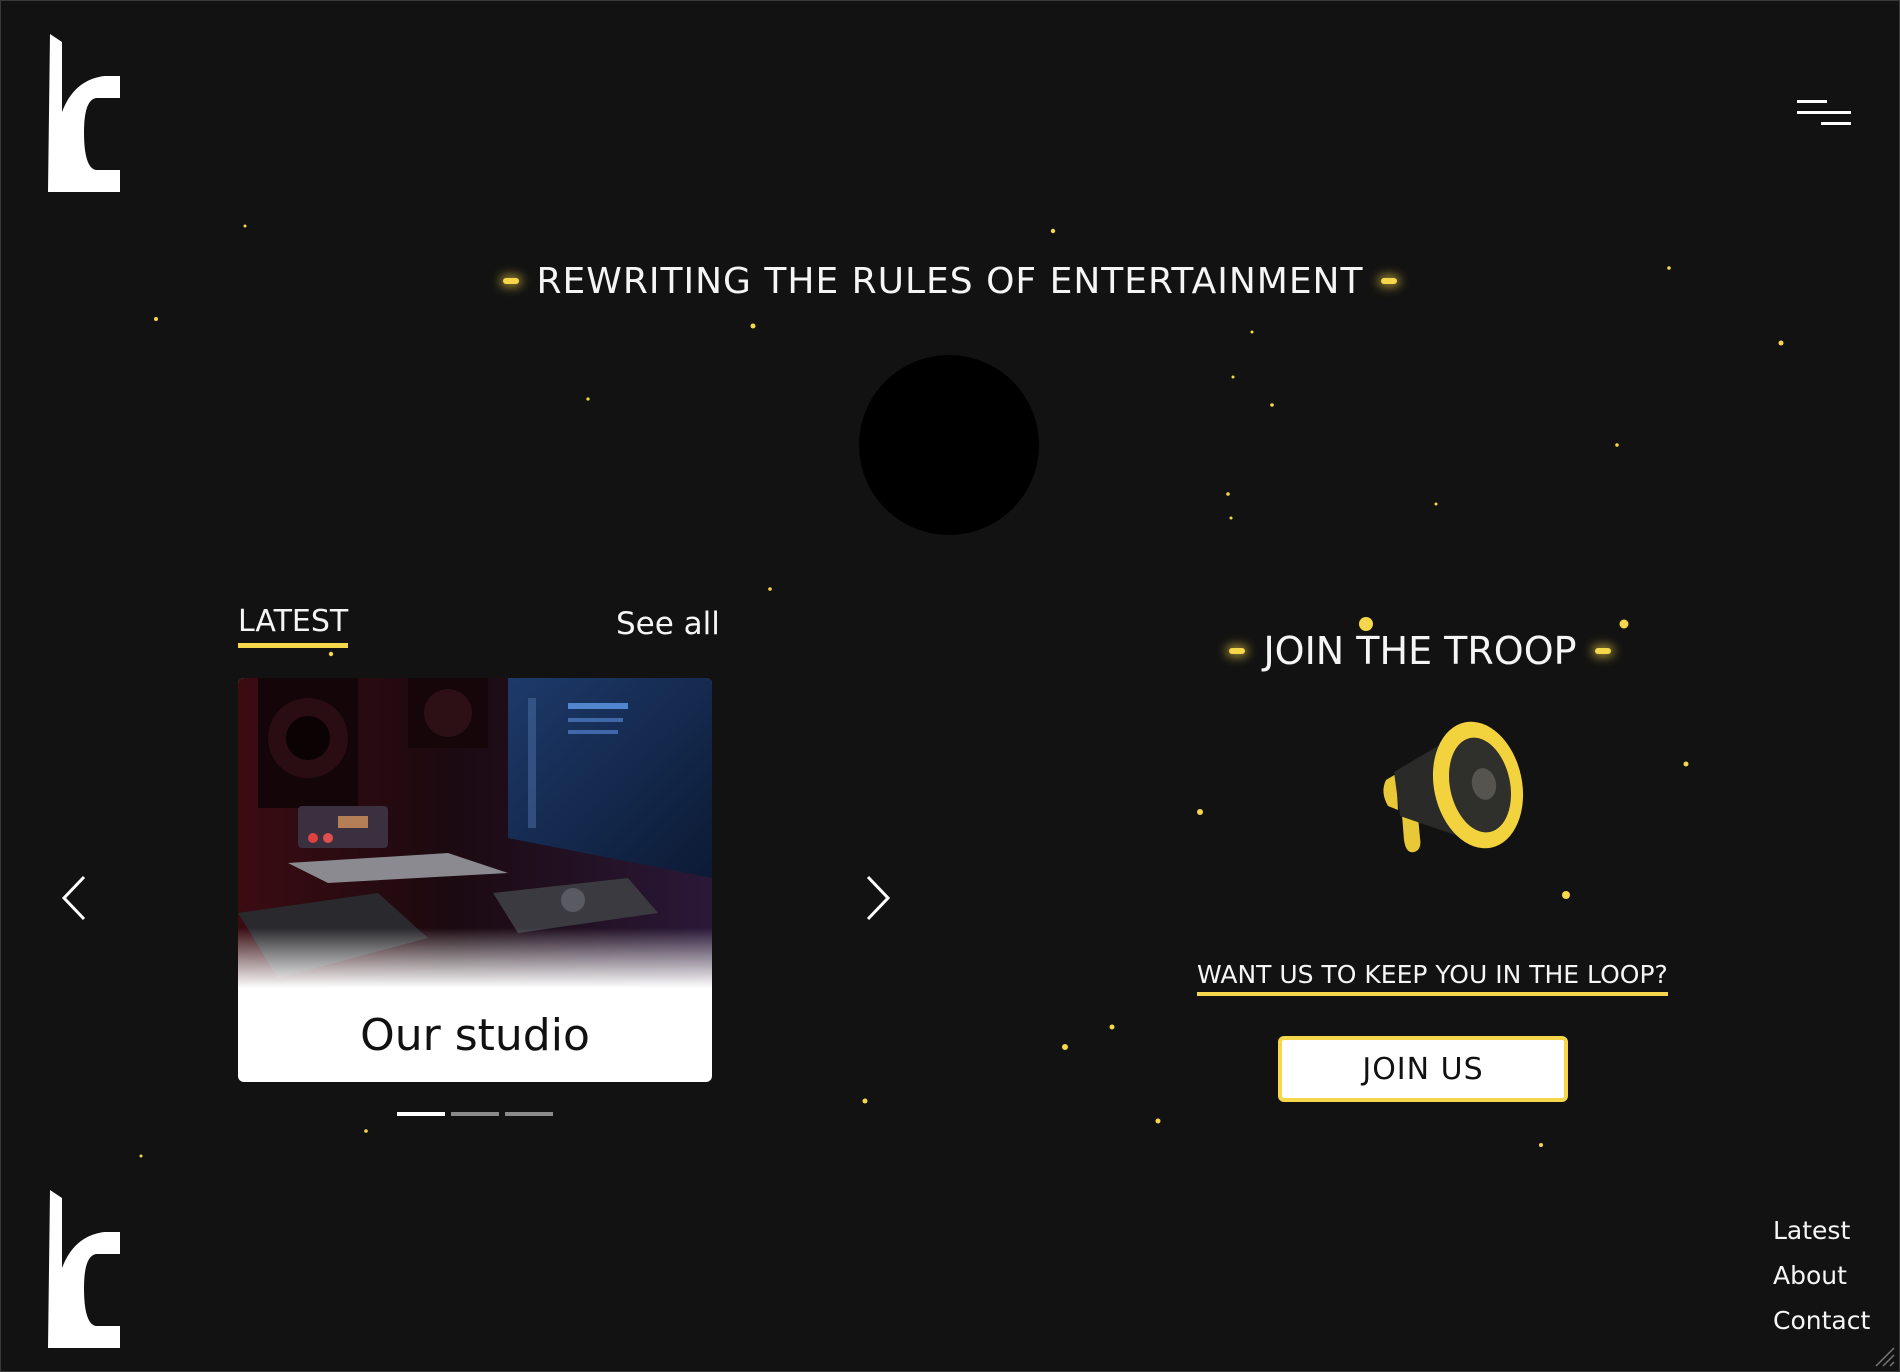 The width and height of the screenshot is (1900, 1372). Describe the element at coordinates (1423, 1069) in the screenshot. I see `join-us-button: JOIN US` at that location.